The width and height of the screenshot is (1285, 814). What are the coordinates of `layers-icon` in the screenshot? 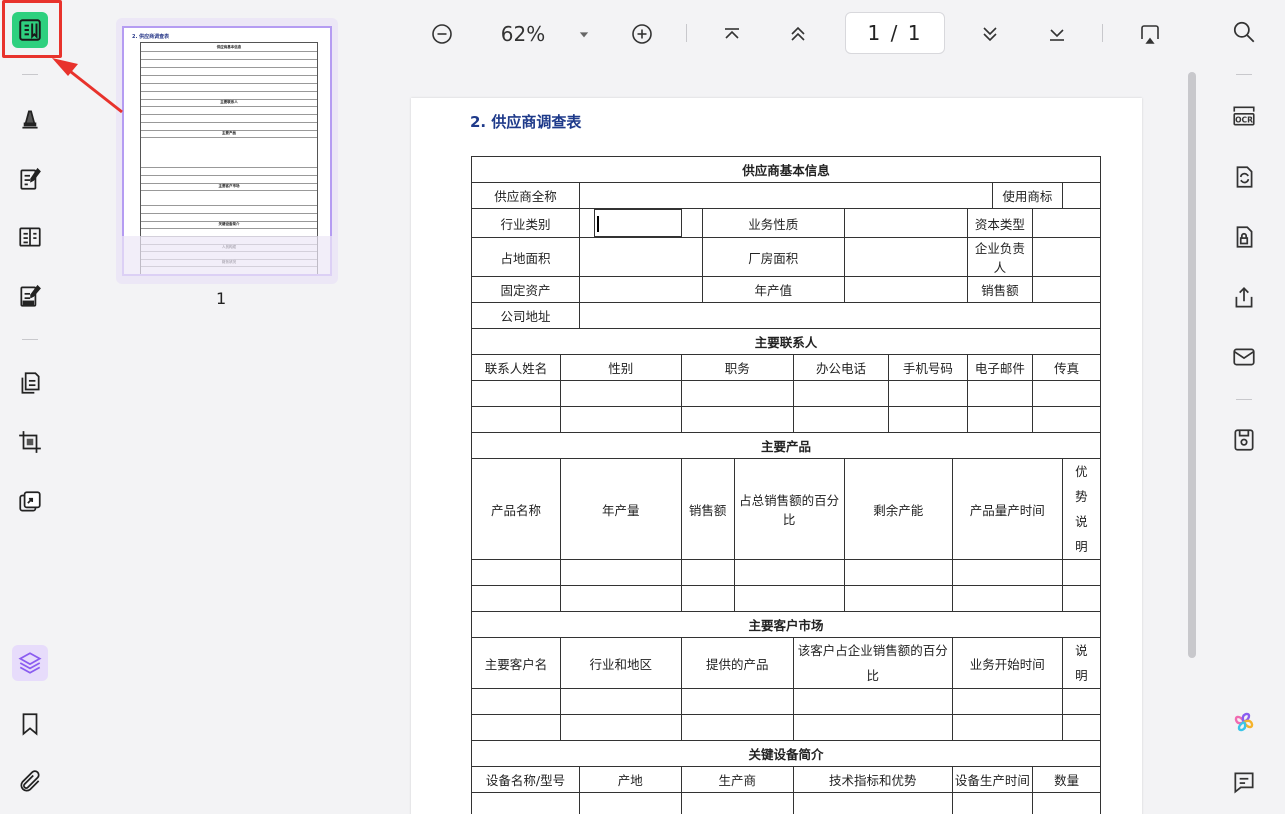 It's located at (30, 663).